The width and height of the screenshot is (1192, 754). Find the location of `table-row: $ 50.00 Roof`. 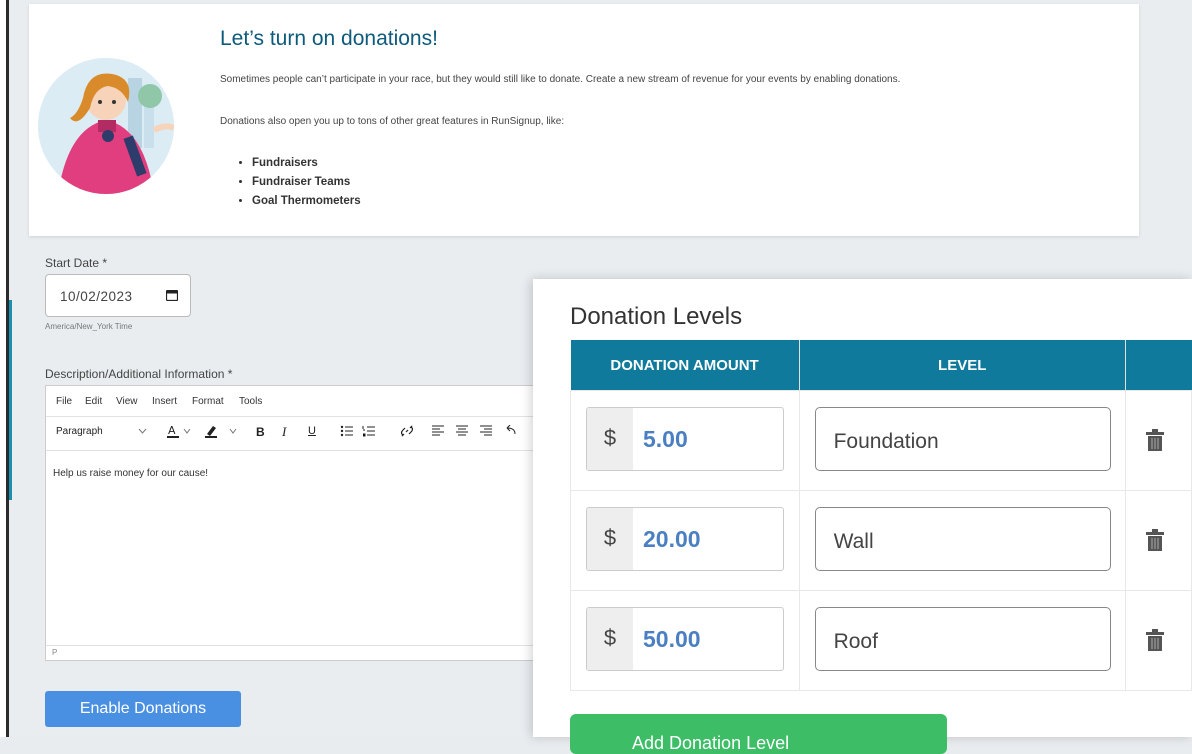

table-row: $ 50.00 Roof is located at coordinates (881, 640).